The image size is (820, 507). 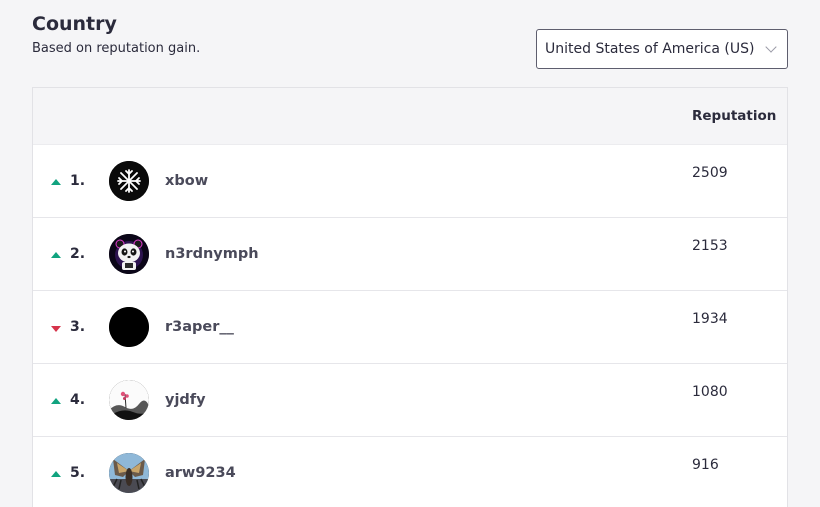 I want to click on mothra-avatar, so click(x=129, y=473).